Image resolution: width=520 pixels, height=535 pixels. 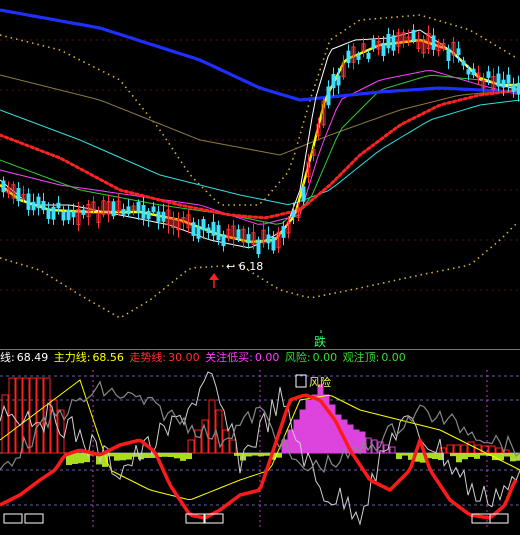 I want to click on risk-label: 风险, so click(x=320, y=382).